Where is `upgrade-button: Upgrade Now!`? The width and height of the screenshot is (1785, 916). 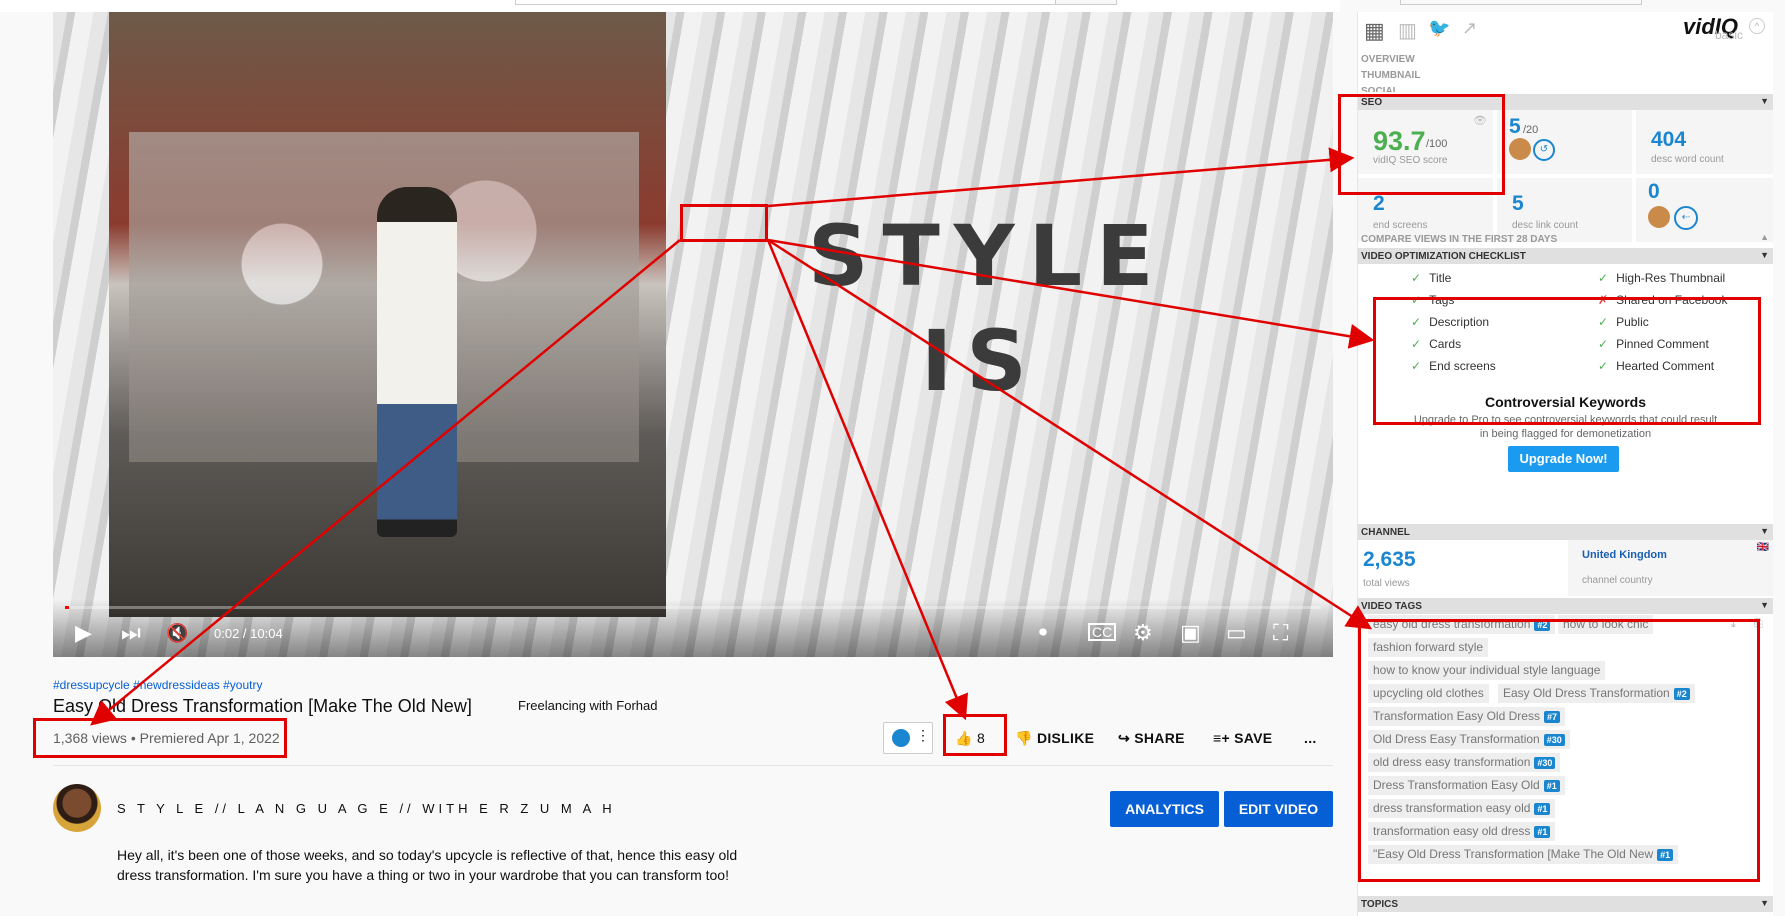 upgrade-button: Upgrade Now! is located at coordinates (1563, 459).